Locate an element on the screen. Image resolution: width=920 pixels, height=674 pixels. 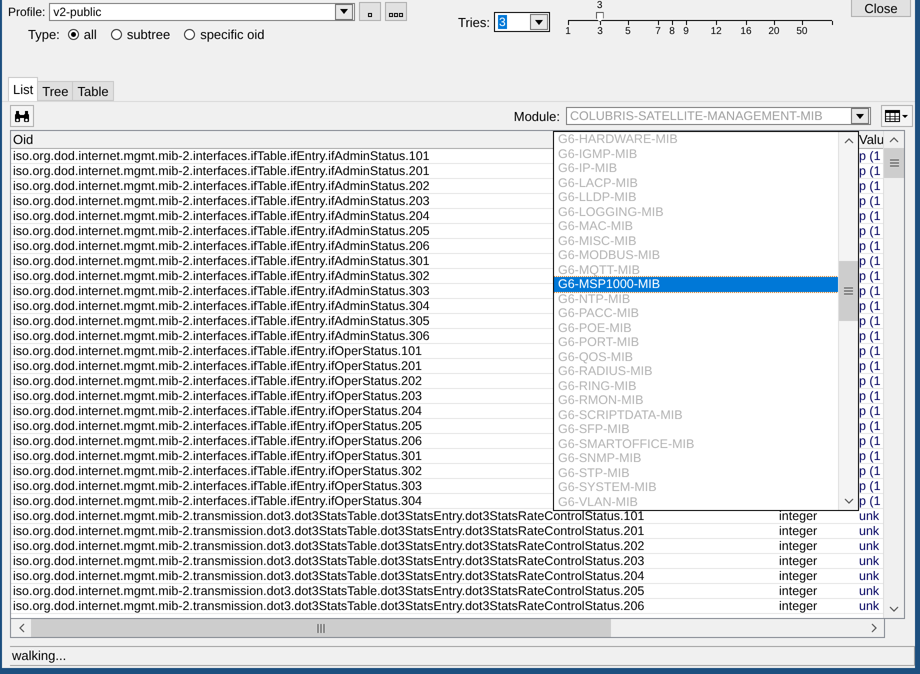
scroll-left-icon is located at coordinates (21, 627).